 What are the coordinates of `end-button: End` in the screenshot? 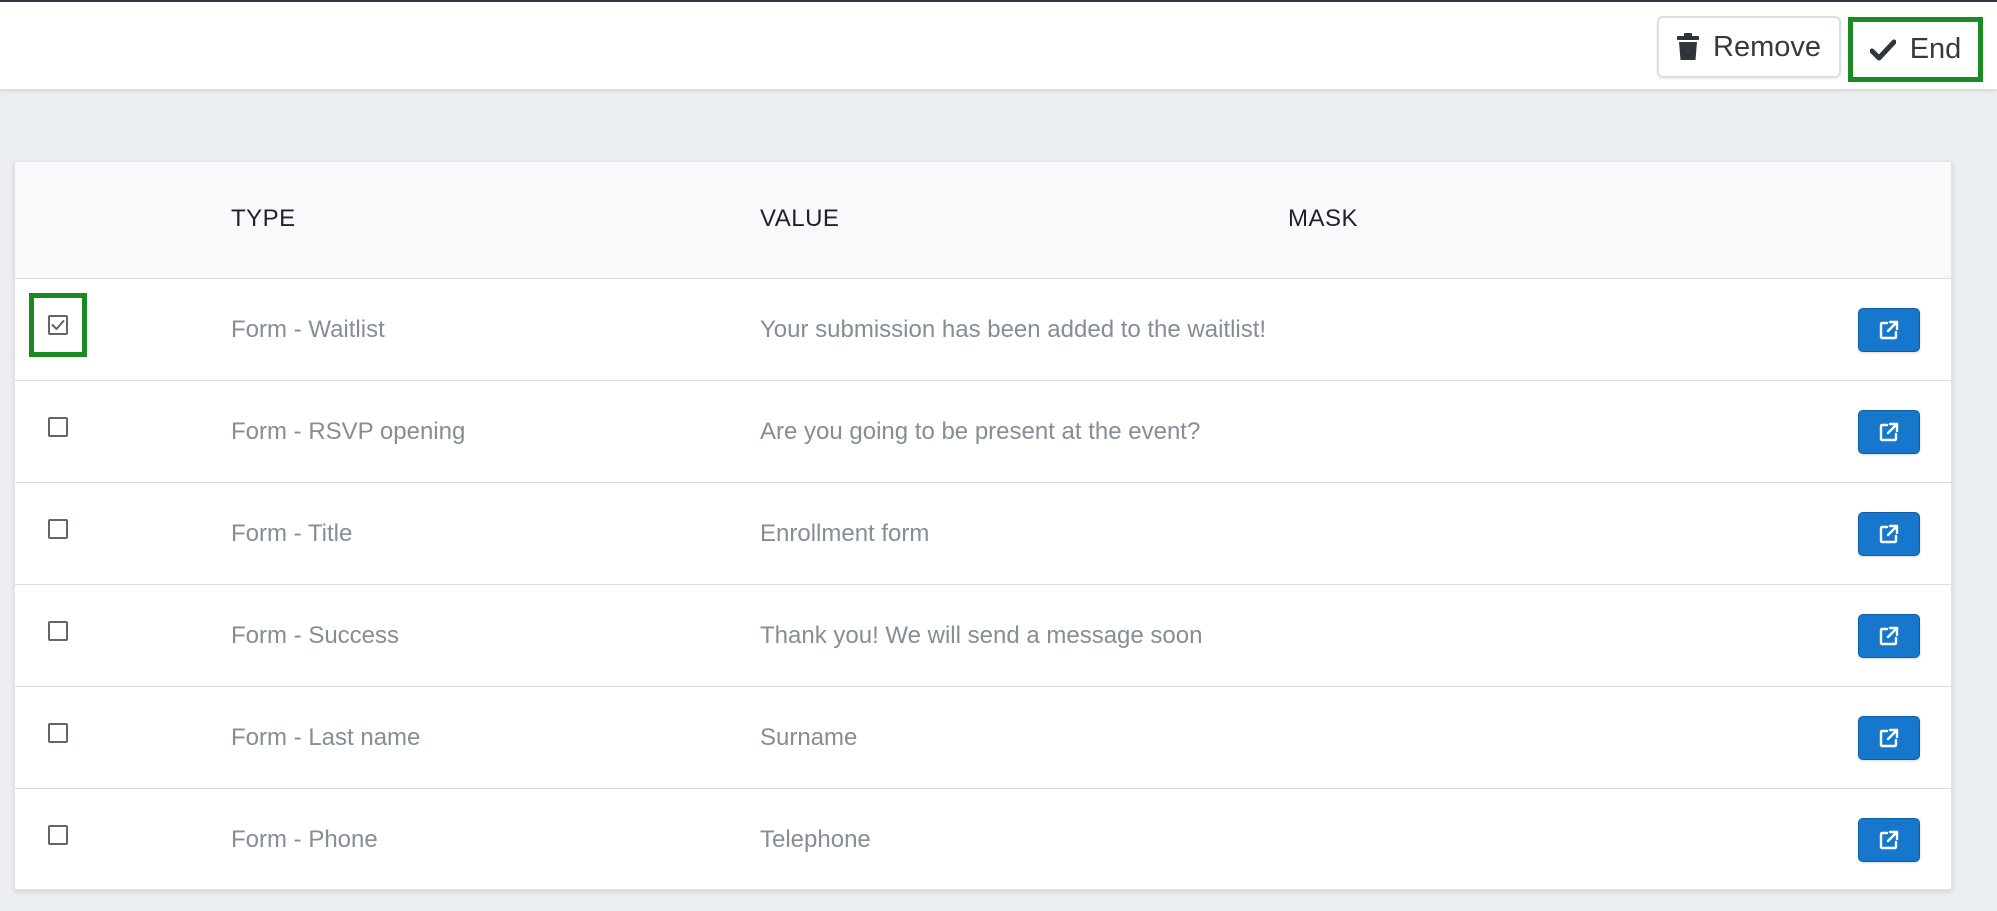 It's located at (1915, 49).